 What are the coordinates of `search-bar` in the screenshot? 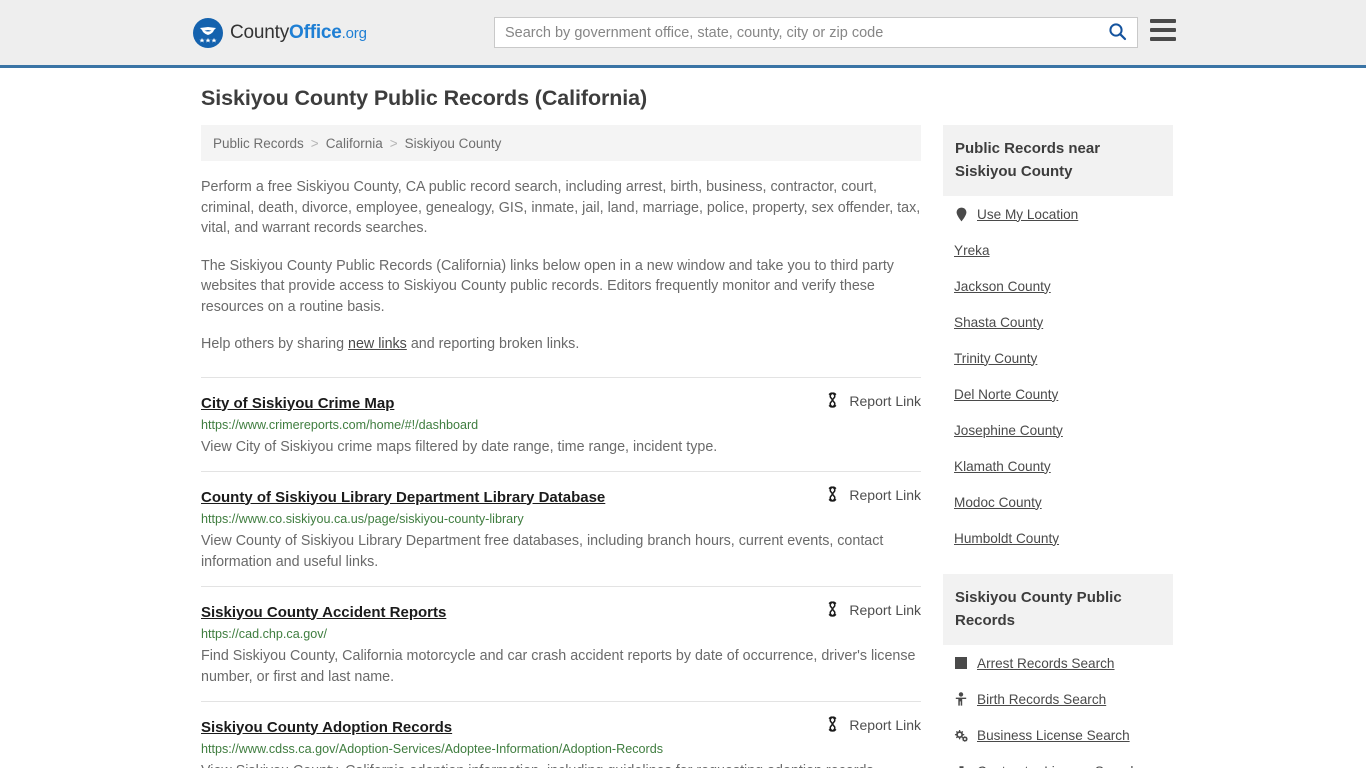 It's located at (816, 32).